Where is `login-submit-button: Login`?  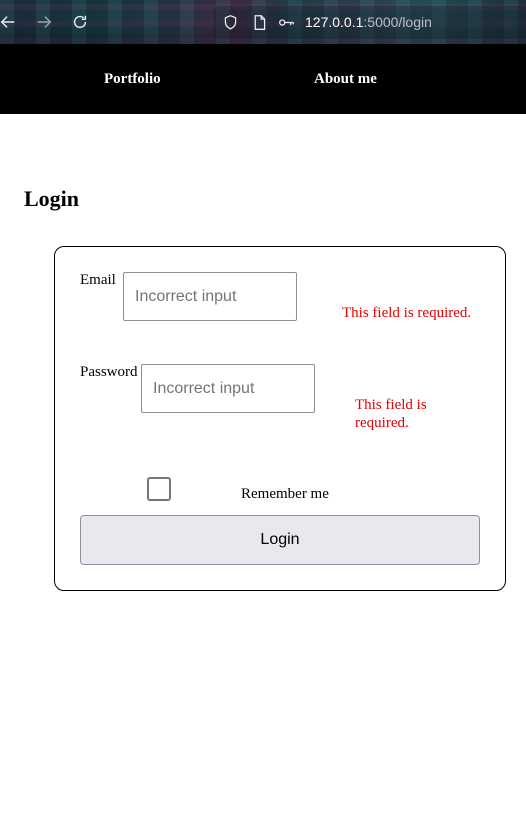 login-submit-button: Login is located at coordinates (280, 540).